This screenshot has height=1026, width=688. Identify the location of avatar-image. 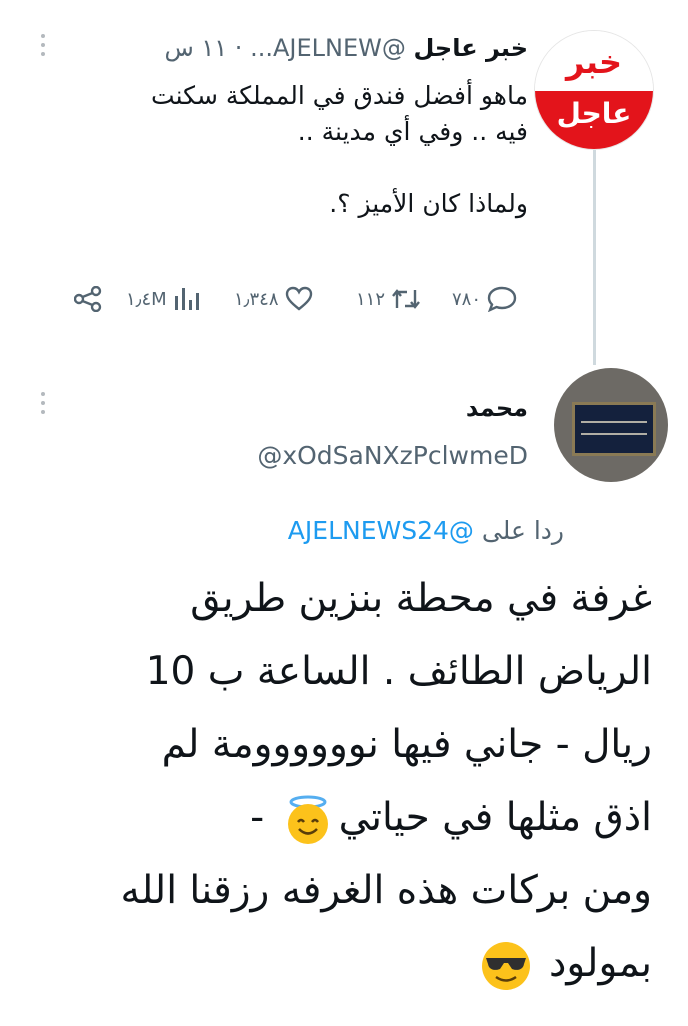
(614, 429).